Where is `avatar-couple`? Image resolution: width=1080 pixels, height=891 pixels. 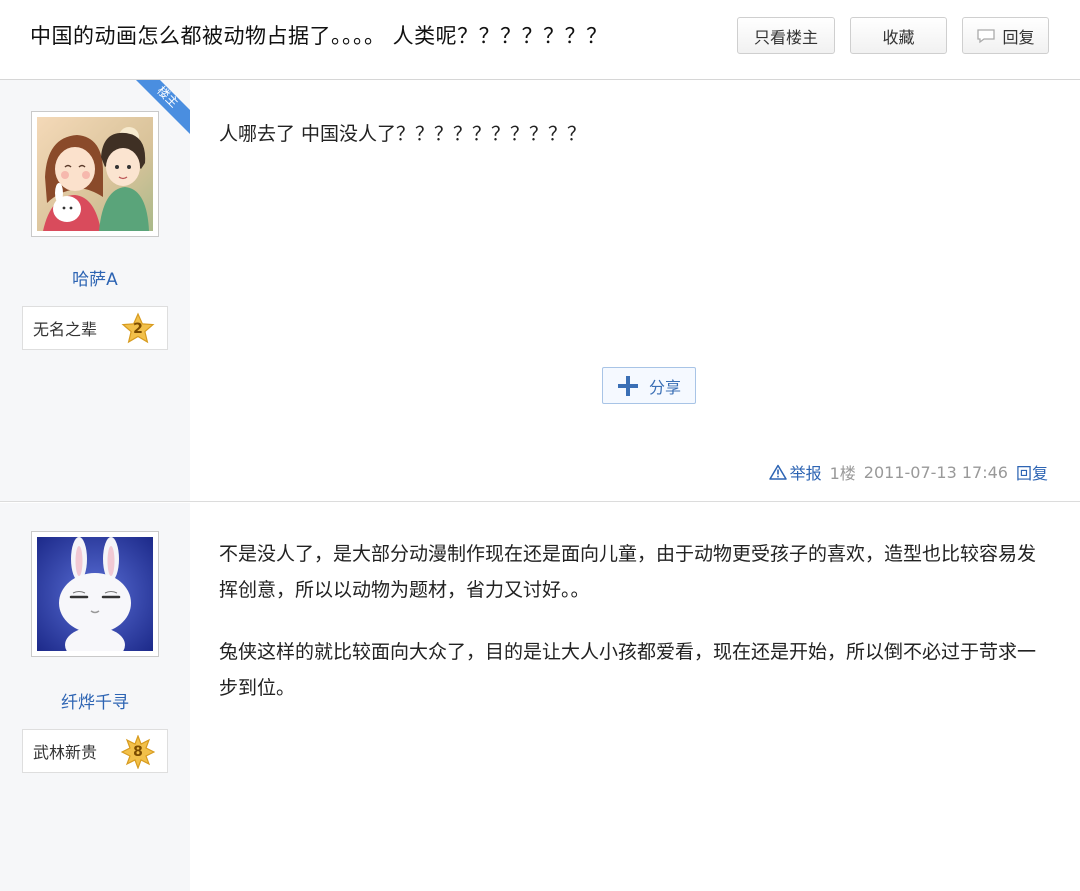
avatar-couple is located at coordinates (95, 174).